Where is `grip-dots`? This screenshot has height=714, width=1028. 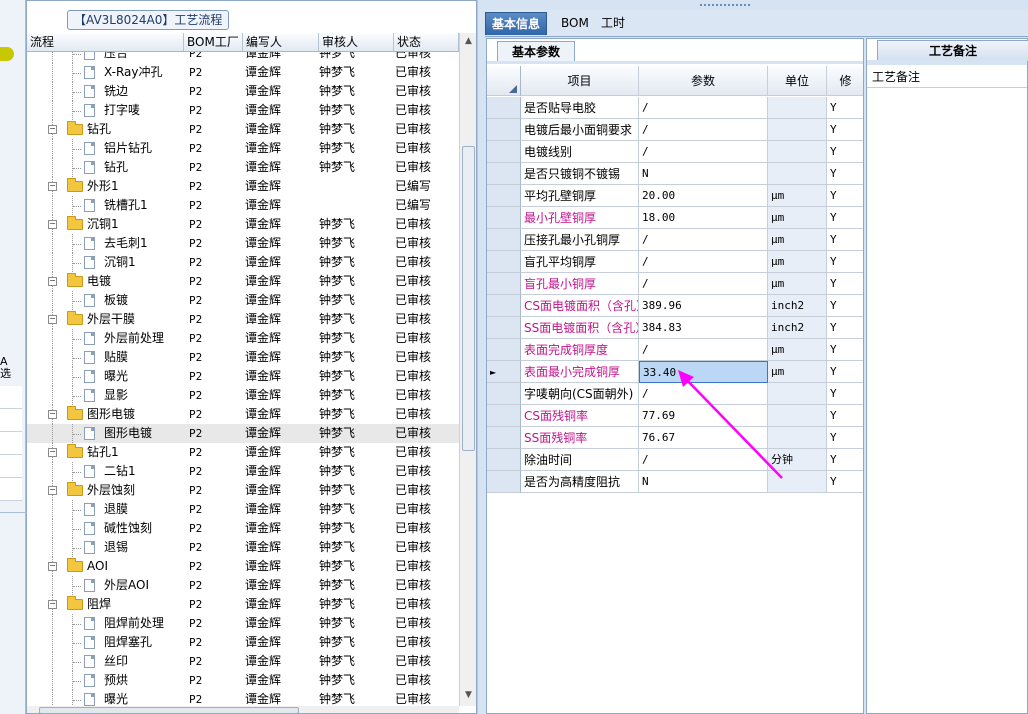 grip-dots is located at coordinates (725, 6).